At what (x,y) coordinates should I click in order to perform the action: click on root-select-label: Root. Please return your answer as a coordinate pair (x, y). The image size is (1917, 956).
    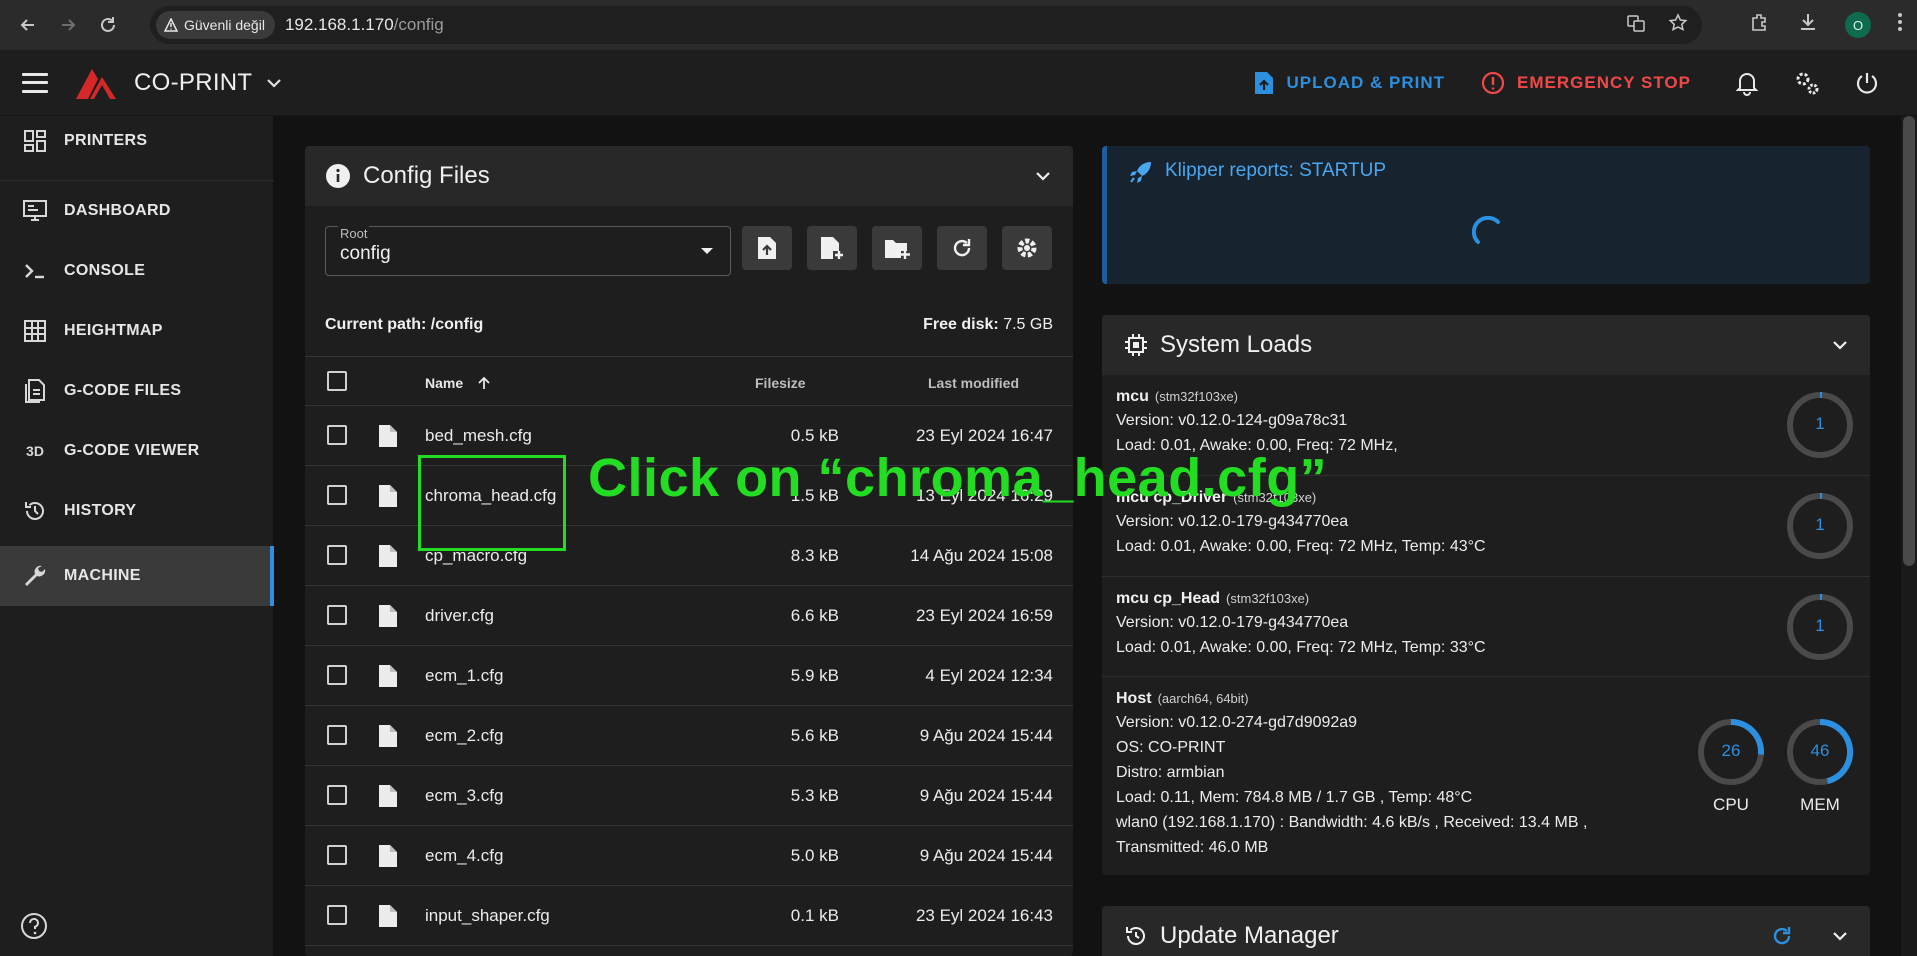
    Looking at the image, I should click on (354, 233).